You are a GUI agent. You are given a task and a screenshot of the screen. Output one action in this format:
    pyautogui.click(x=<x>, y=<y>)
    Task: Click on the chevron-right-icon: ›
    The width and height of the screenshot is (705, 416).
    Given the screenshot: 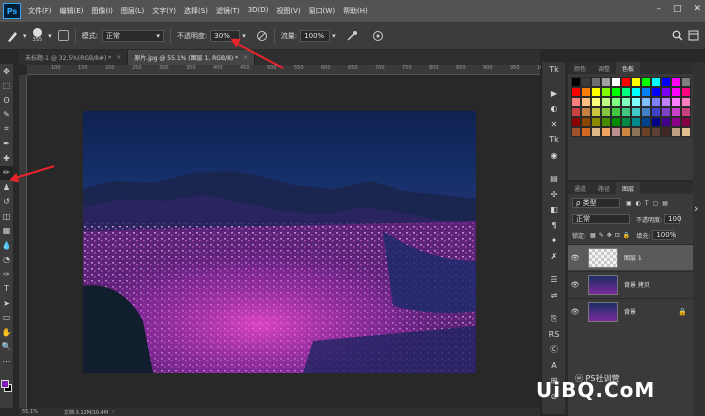 What is the action you would take?
    pyautogui.click(x=113, y=412)
    